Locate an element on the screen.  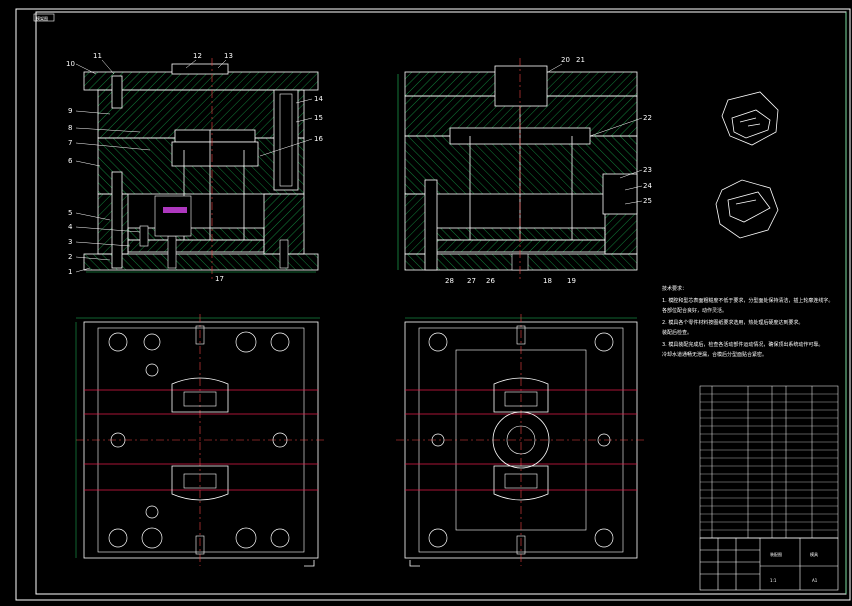
callout-20: 20 is located at coordinates (565, 60).